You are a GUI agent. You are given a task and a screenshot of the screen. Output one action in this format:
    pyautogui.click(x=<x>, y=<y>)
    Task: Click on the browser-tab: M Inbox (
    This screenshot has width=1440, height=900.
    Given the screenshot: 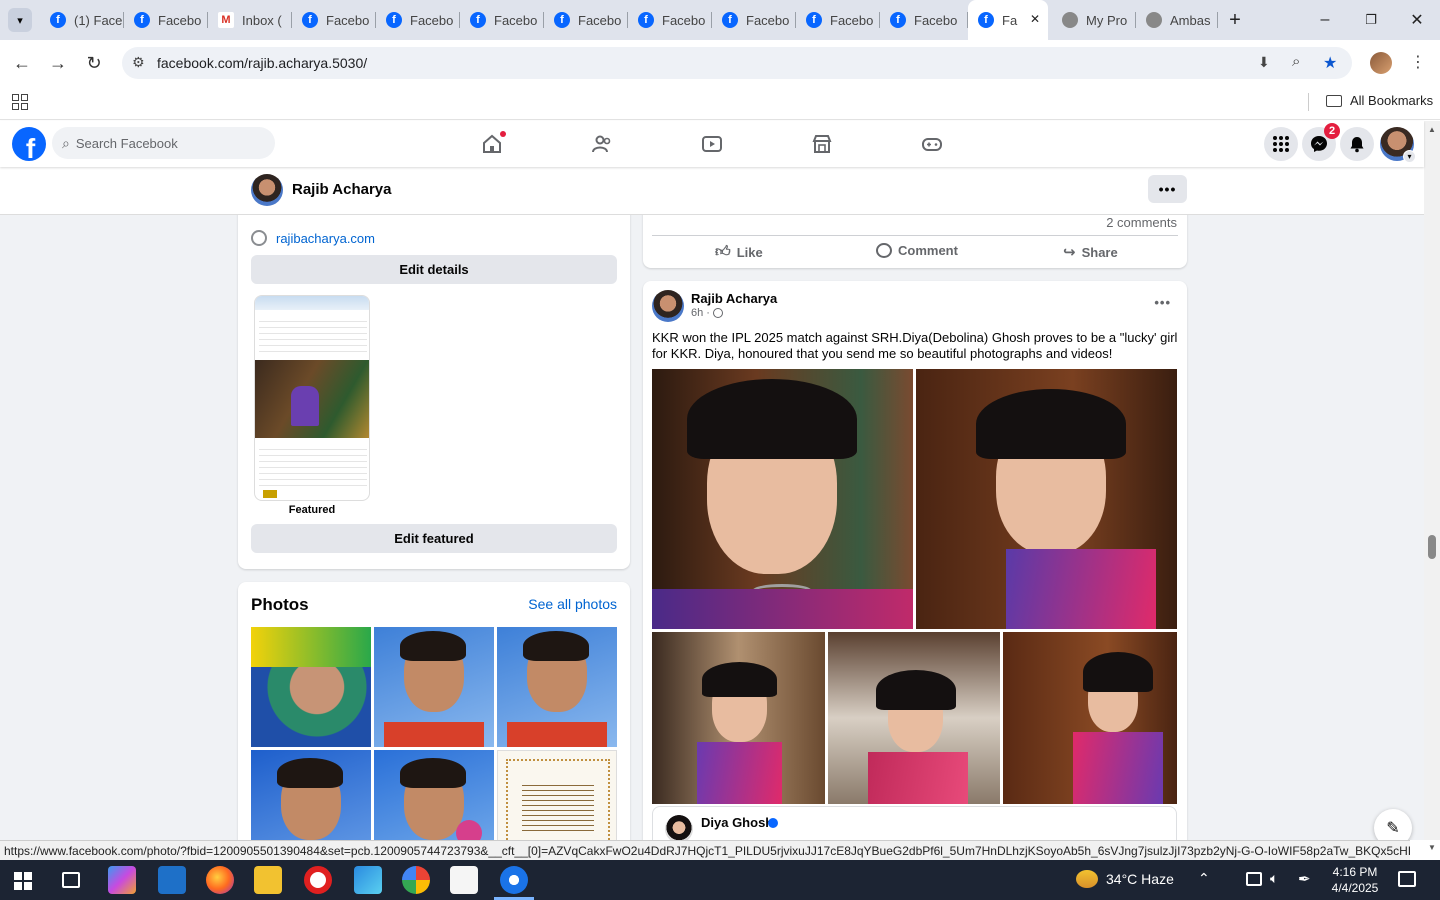 What is the action you would take?
    pyautogui.click(x=250, y=20)
    